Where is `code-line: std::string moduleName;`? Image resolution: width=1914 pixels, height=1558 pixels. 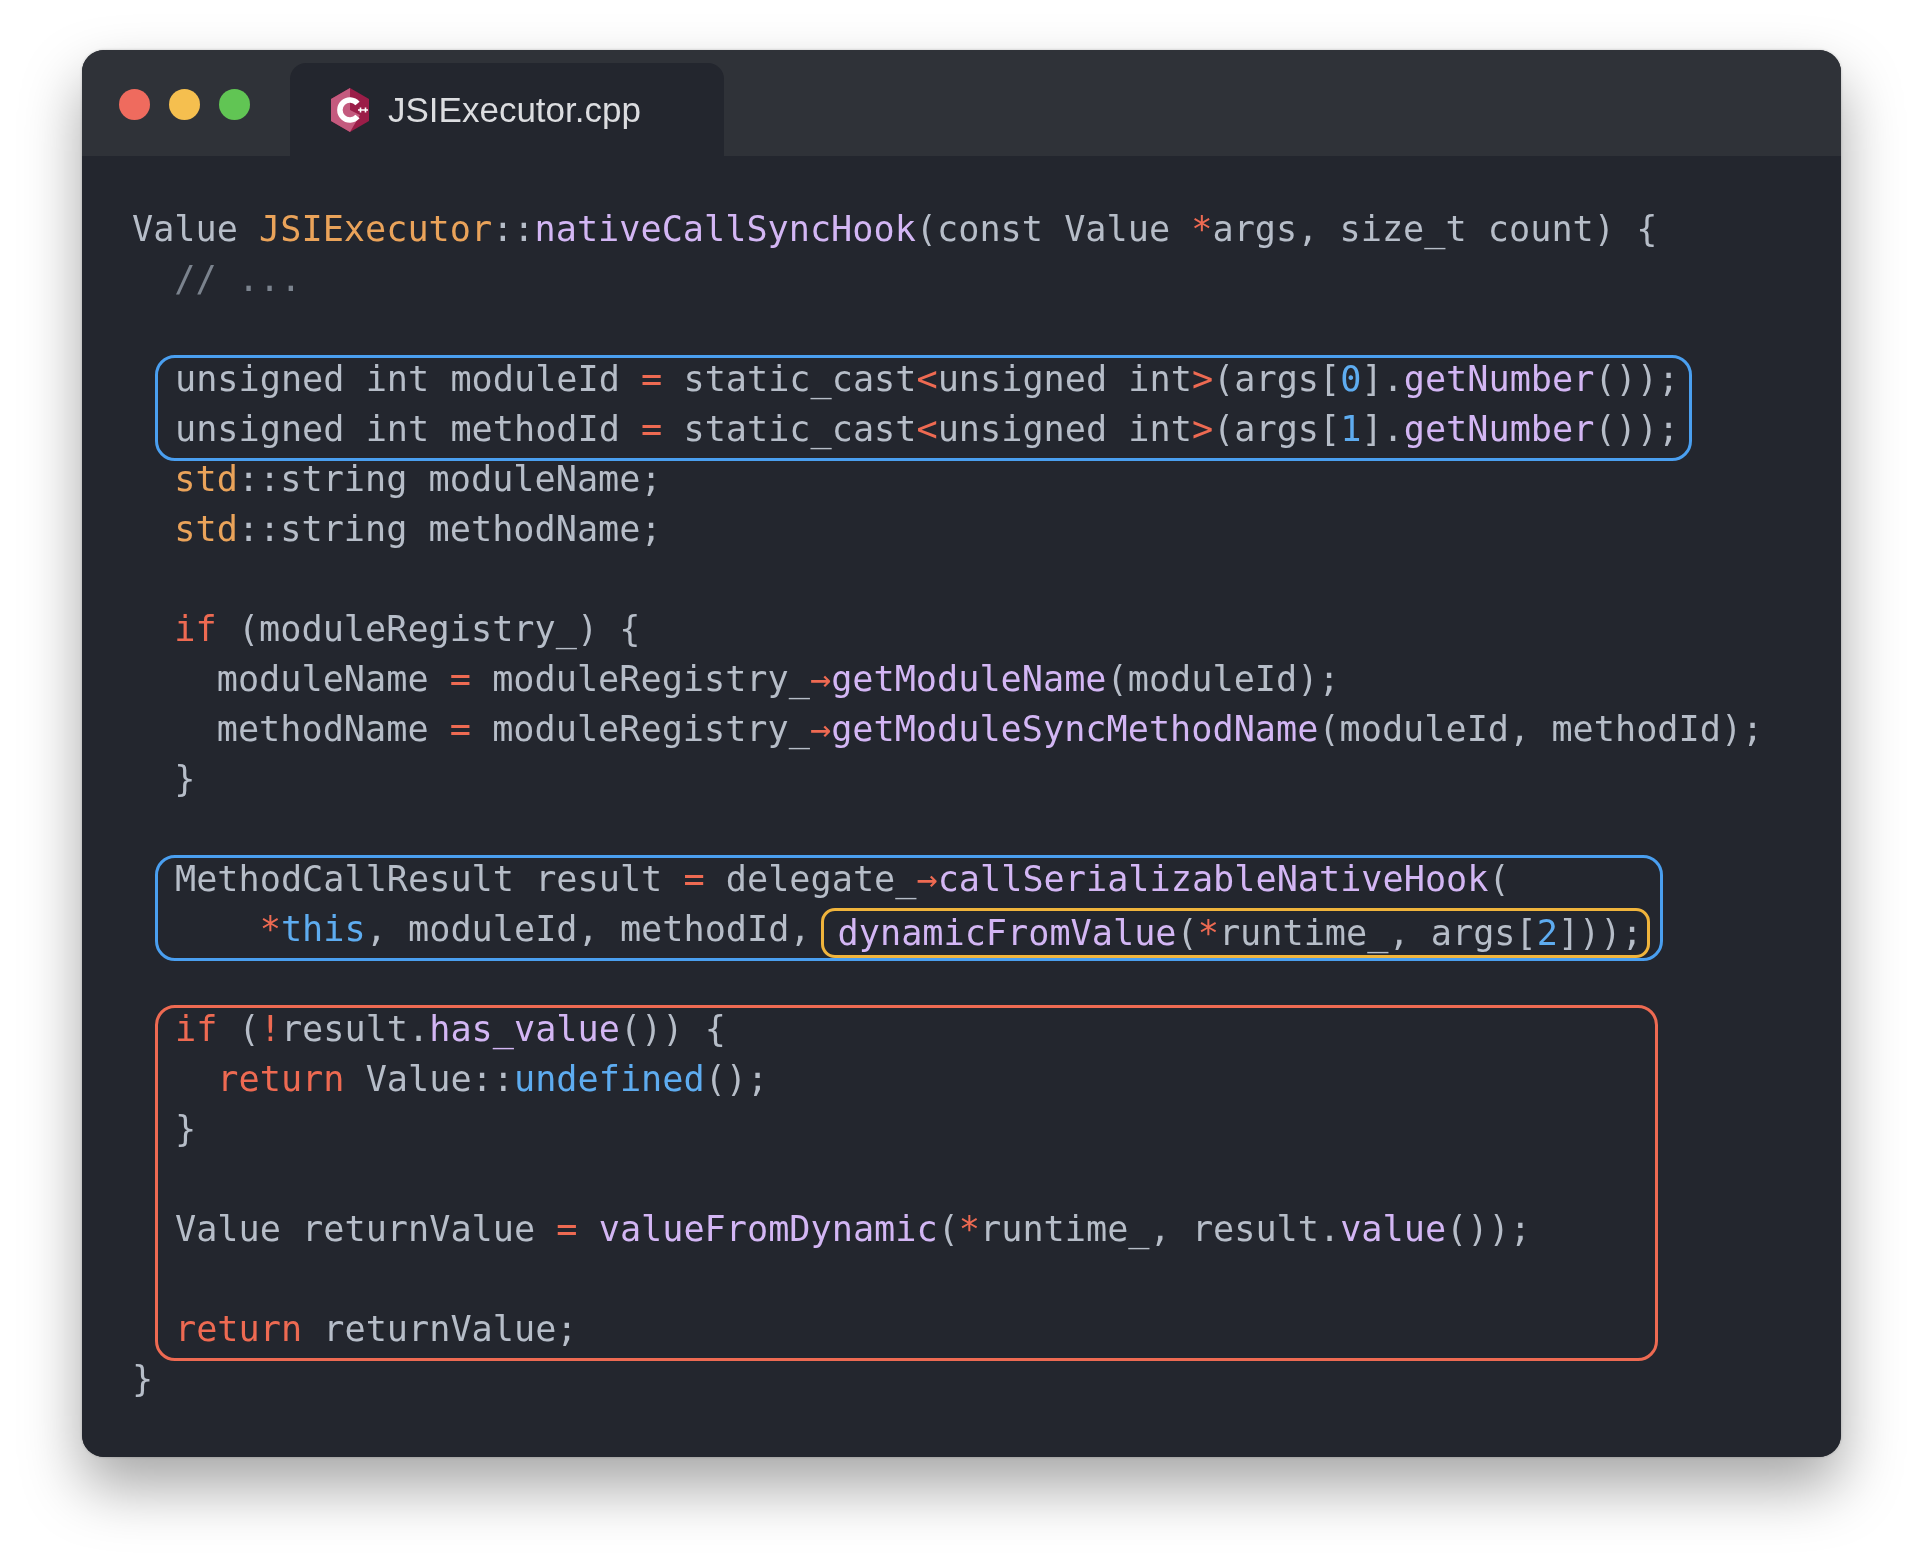
code-line: std::string moduleName; is located at coordinates (418, 479).